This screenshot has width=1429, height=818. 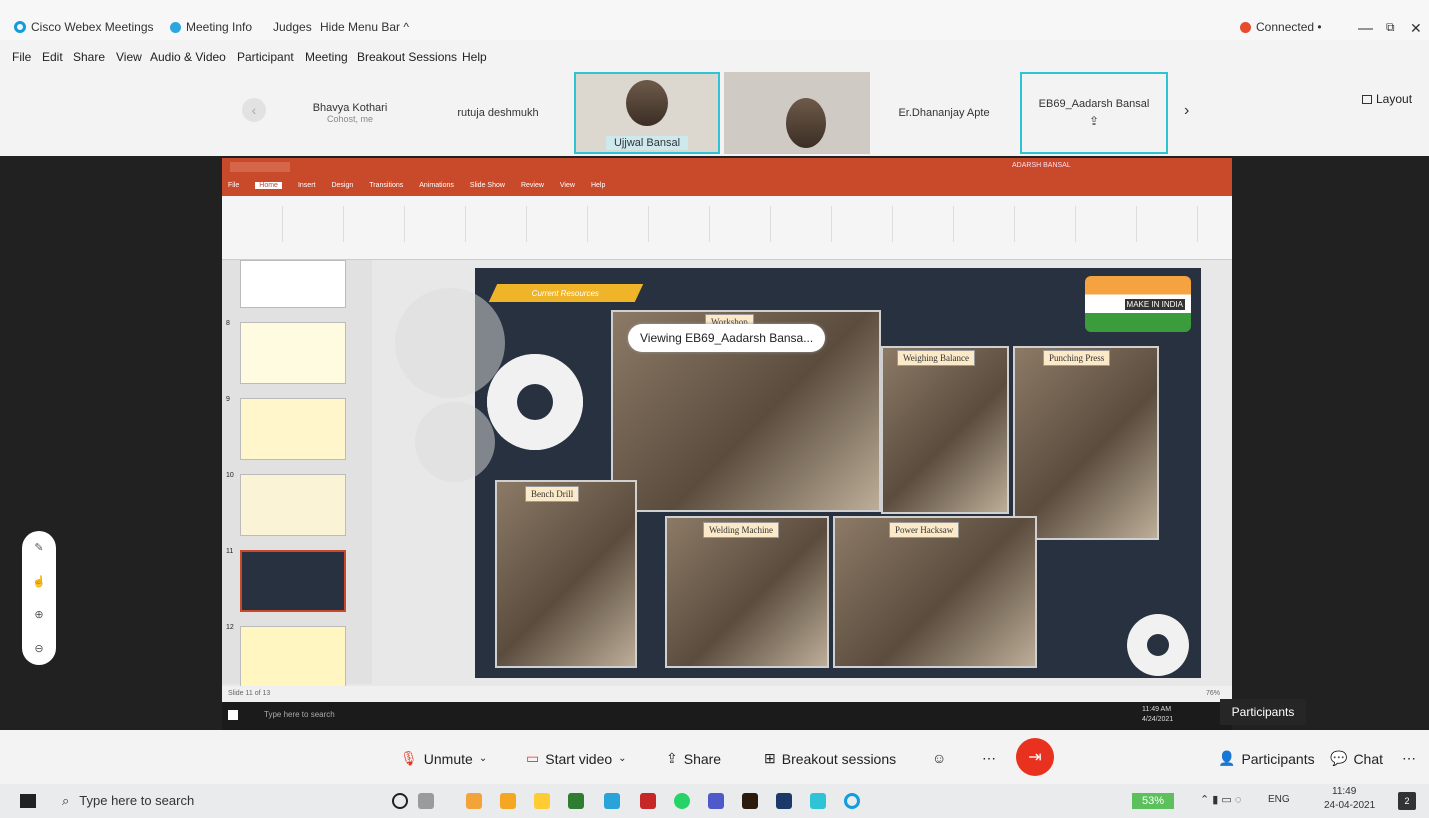 What do you see at coordinates (830, 758) in the screenshot?
I see `breakout-sessions-button: ⊞ Breakout sessions` at bounding box center [830, 758].